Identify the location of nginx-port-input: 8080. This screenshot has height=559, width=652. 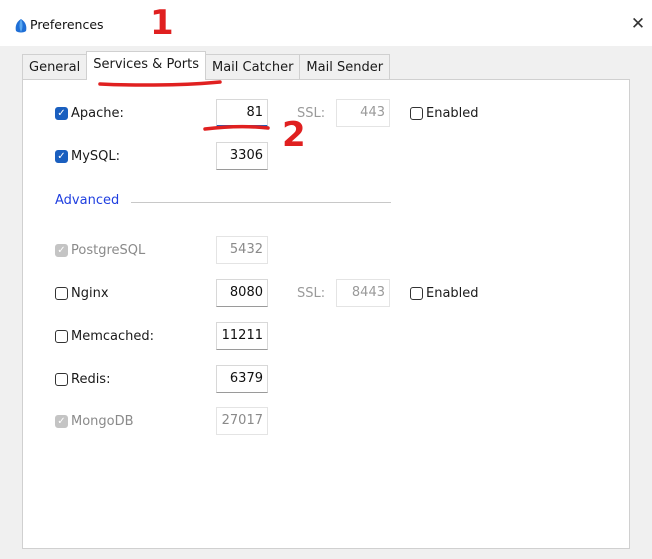
(242, 293).